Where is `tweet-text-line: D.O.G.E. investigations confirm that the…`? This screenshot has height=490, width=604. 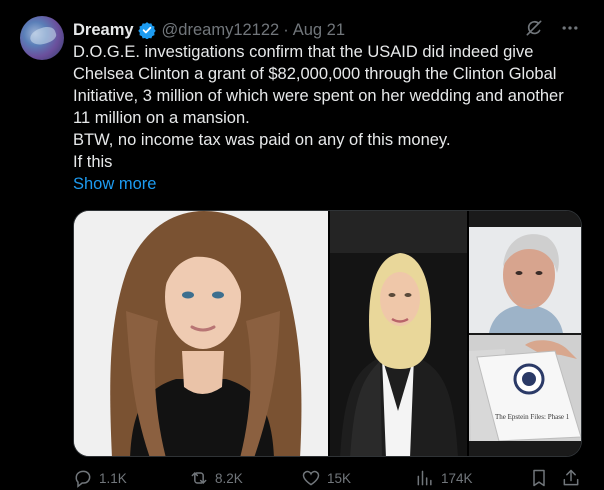
tweet-text-line: D.O.G.E. investigations confirm that the… is located at coordinates (318, 85).